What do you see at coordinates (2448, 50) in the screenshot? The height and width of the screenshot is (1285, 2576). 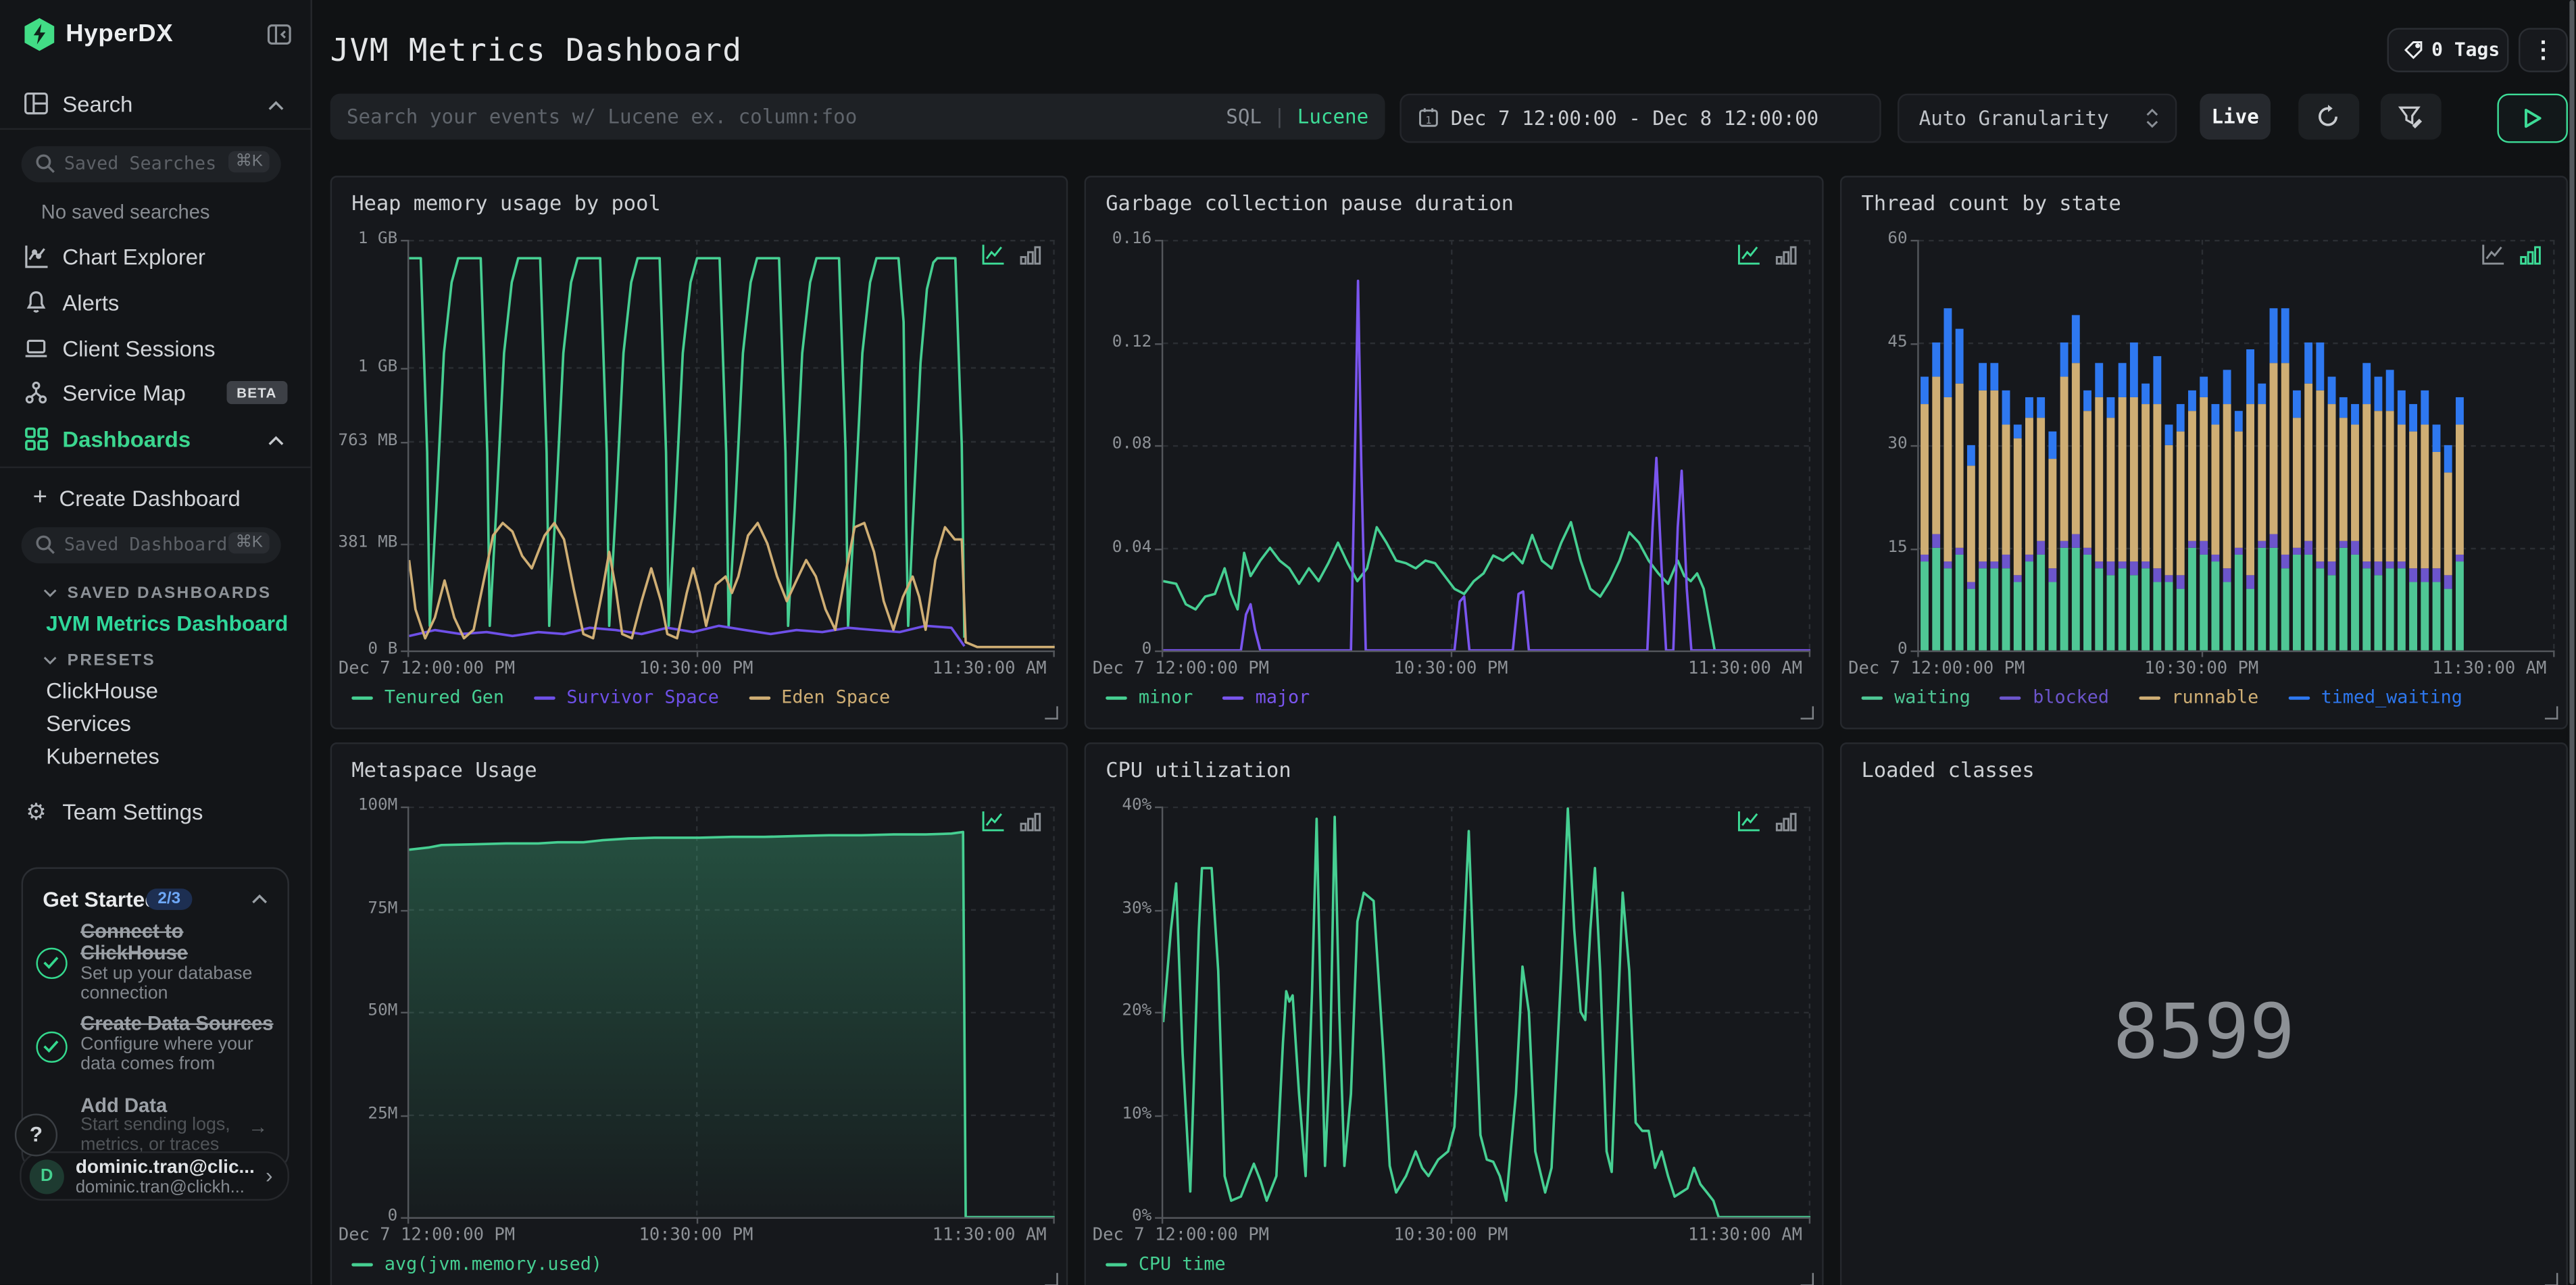 I see `tags-button: 0 Tags` at bounding box center [2448, 50].